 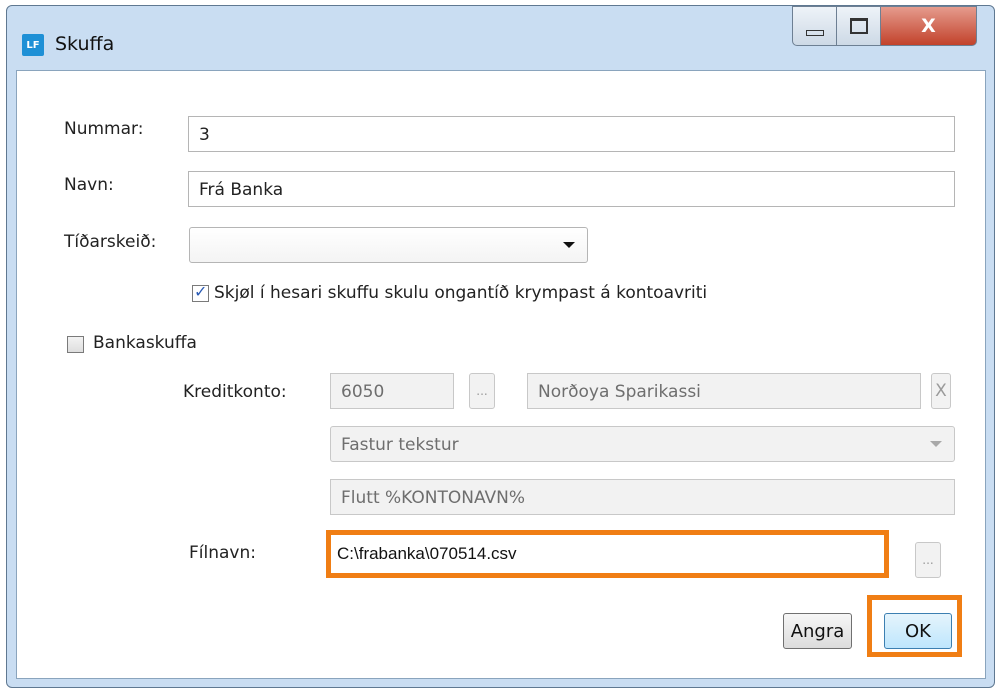 I want to click on maximize-button, so click(x=858, y=26).